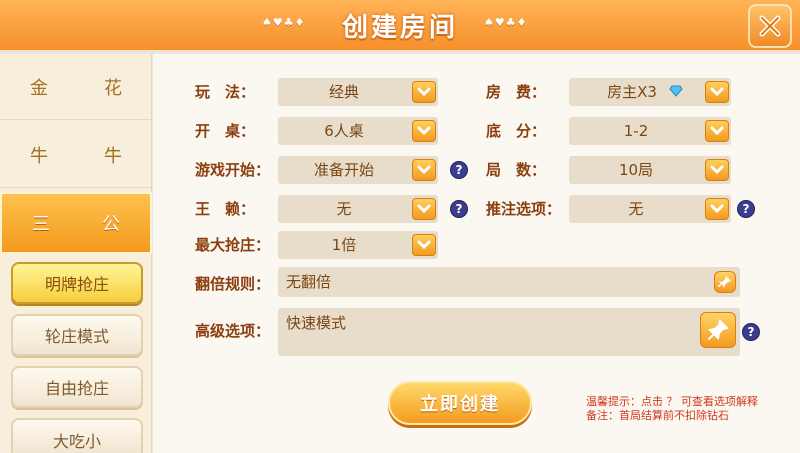  Describe the element at coordinates (77, 283) in the screenshot. I see `mode-button-open-bank: 明牌抢庄` at that location.